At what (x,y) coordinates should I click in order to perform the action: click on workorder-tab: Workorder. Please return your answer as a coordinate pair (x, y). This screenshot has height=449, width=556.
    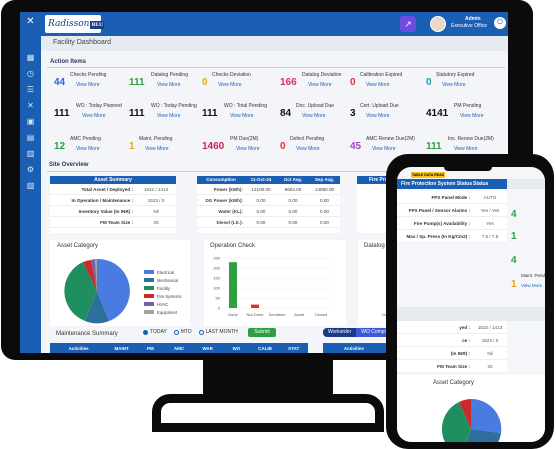
    Looking at the image, I should click on (340, 332).